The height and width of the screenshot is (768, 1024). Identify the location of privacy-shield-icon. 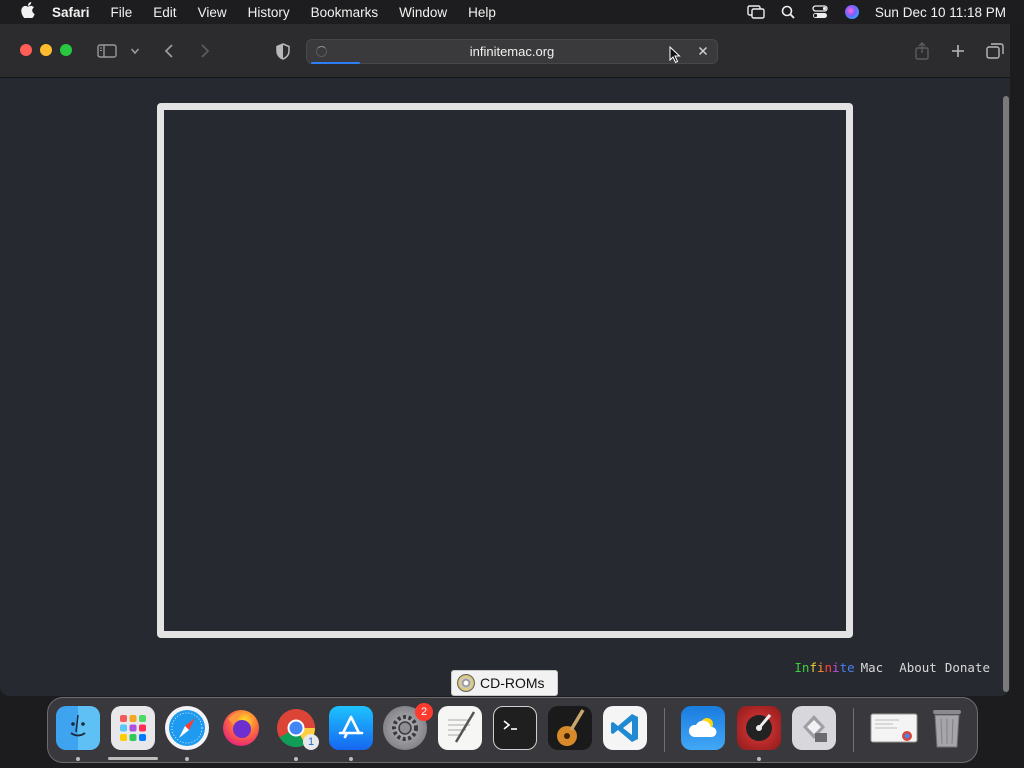
(283, 51).